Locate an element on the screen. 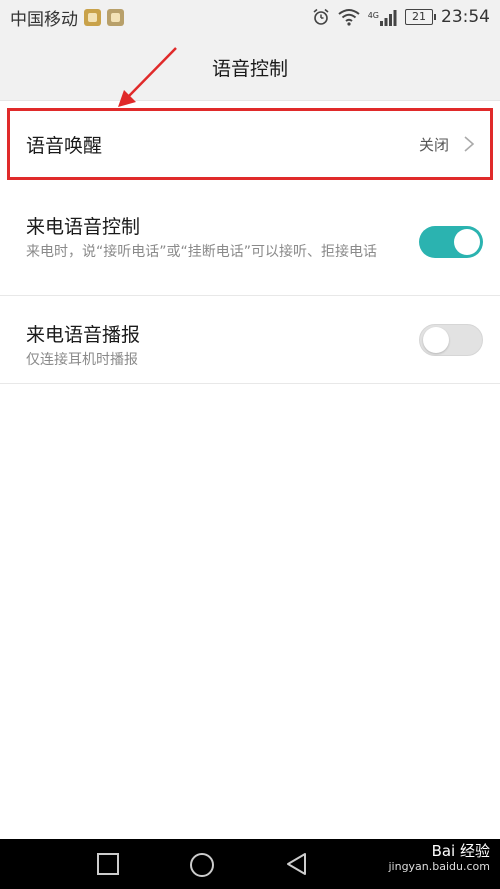 Image resolution: width=500 pixels, height=889 pixels. call-voice-control-subtitle: 来电时，说“接听电话”或“挂断电话”可以接听、拒接电话 is located at coordinates (202, 252).